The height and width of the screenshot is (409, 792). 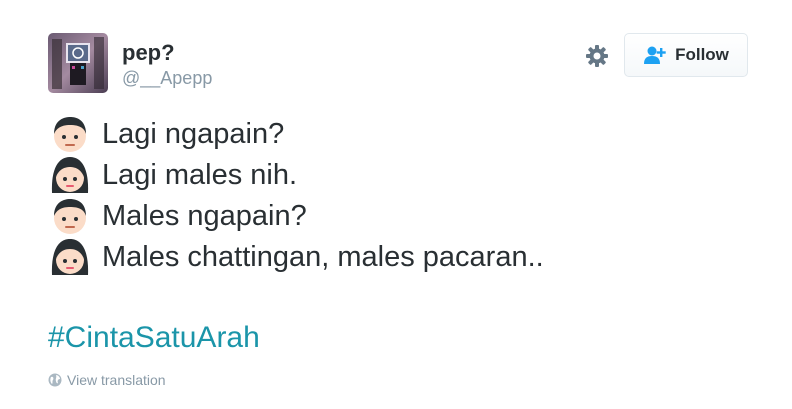 I want to click on add-user-icon, so click(x=655, y=55).